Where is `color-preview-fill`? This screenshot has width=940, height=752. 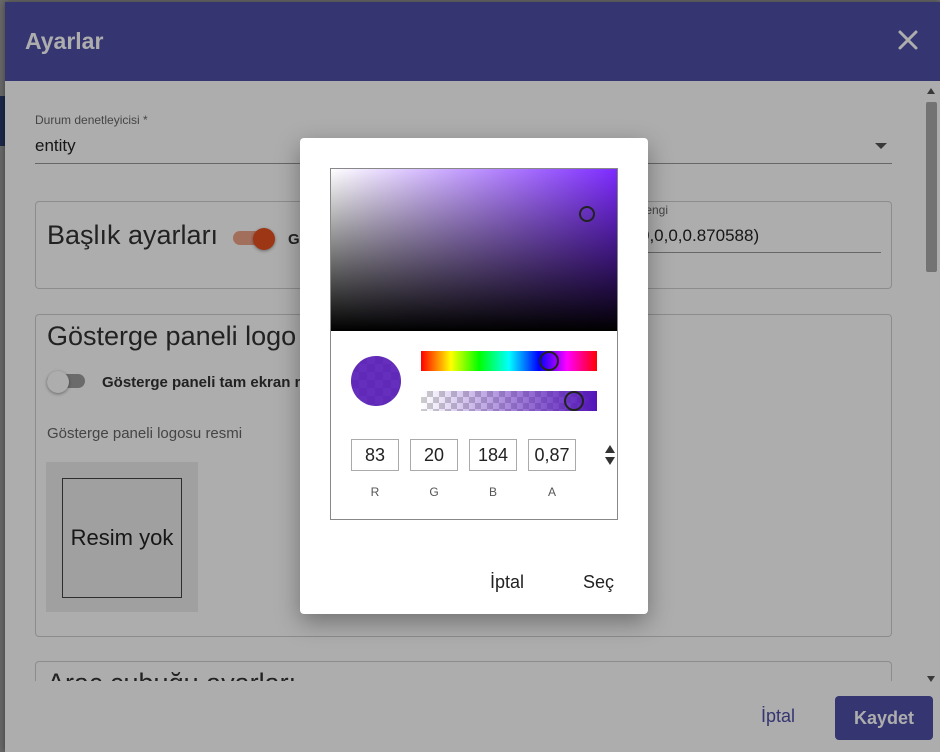 color-preview-fill is located at coordinates (376, 381).